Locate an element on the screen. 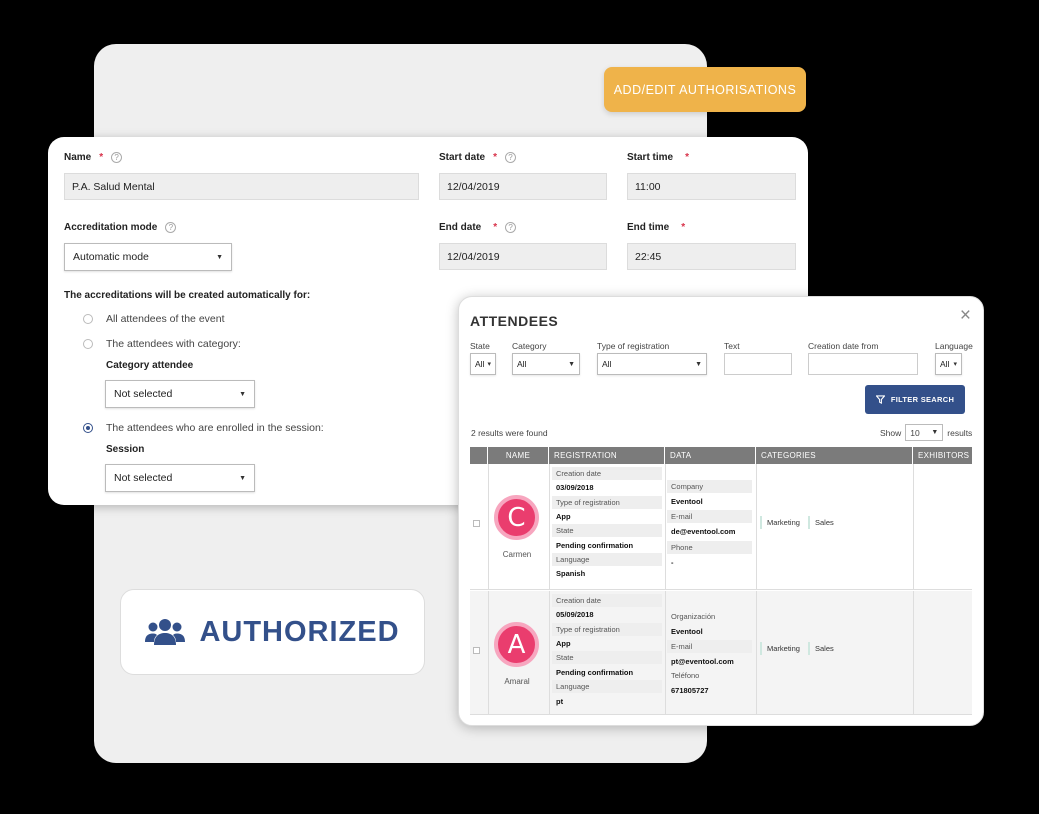  column-data: DATA is located at coordinates (710, 455).